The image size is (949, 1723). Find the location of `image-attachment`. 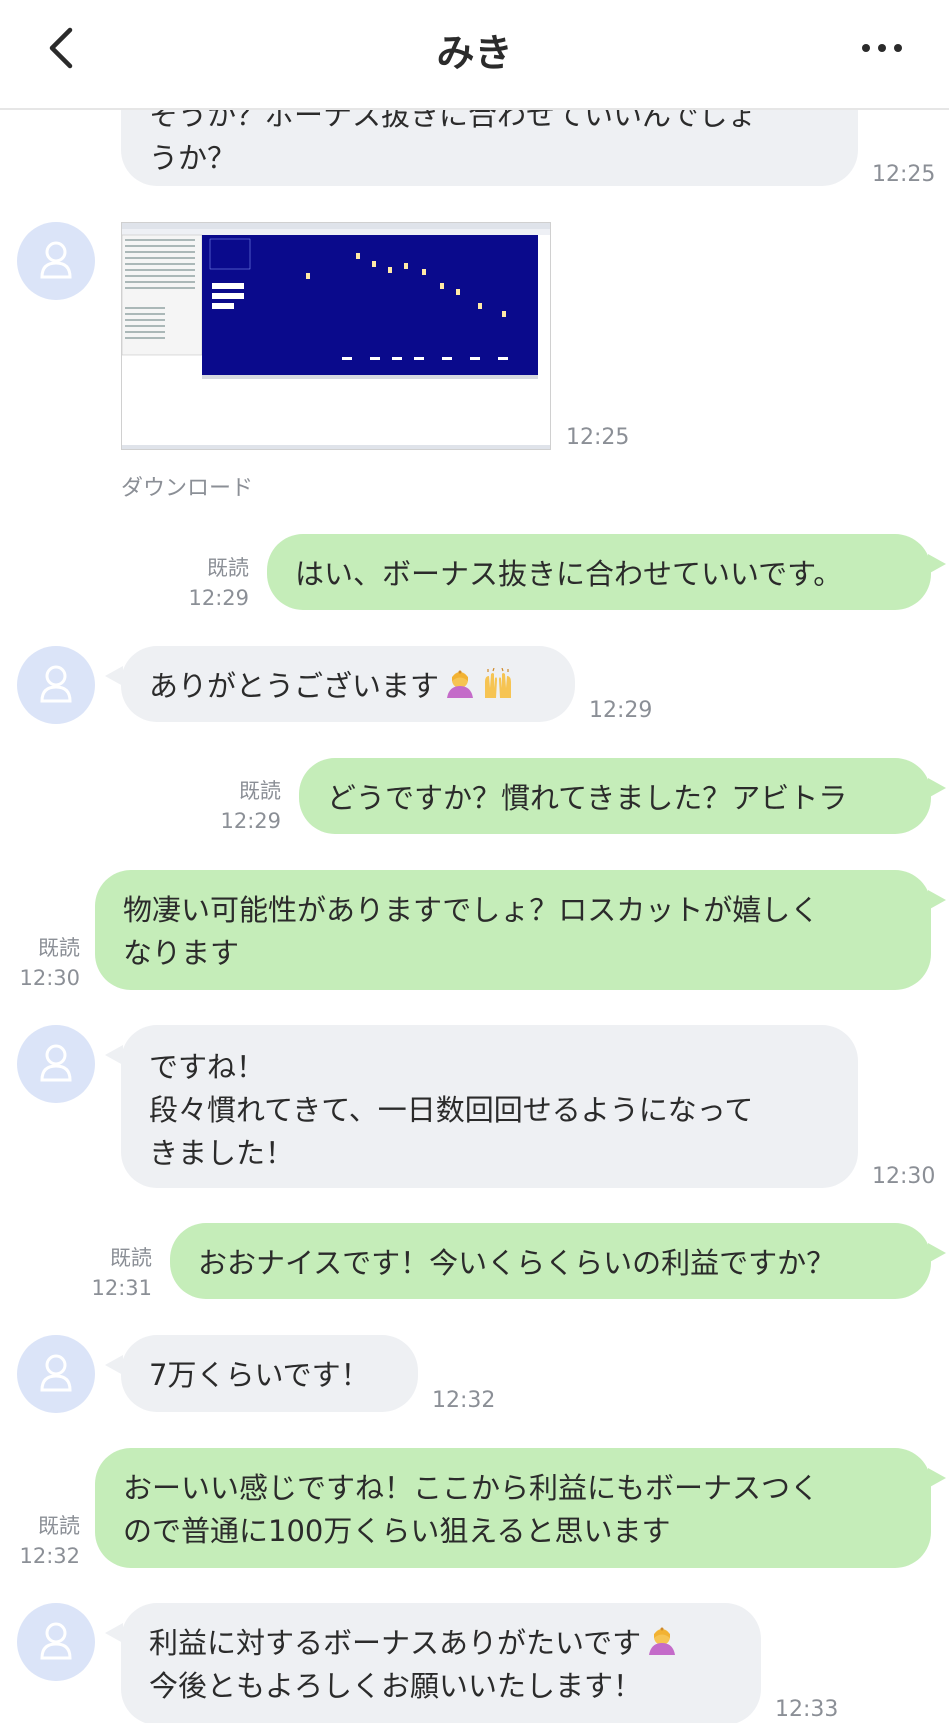

image-attachment is located at coordinates (336, 336).